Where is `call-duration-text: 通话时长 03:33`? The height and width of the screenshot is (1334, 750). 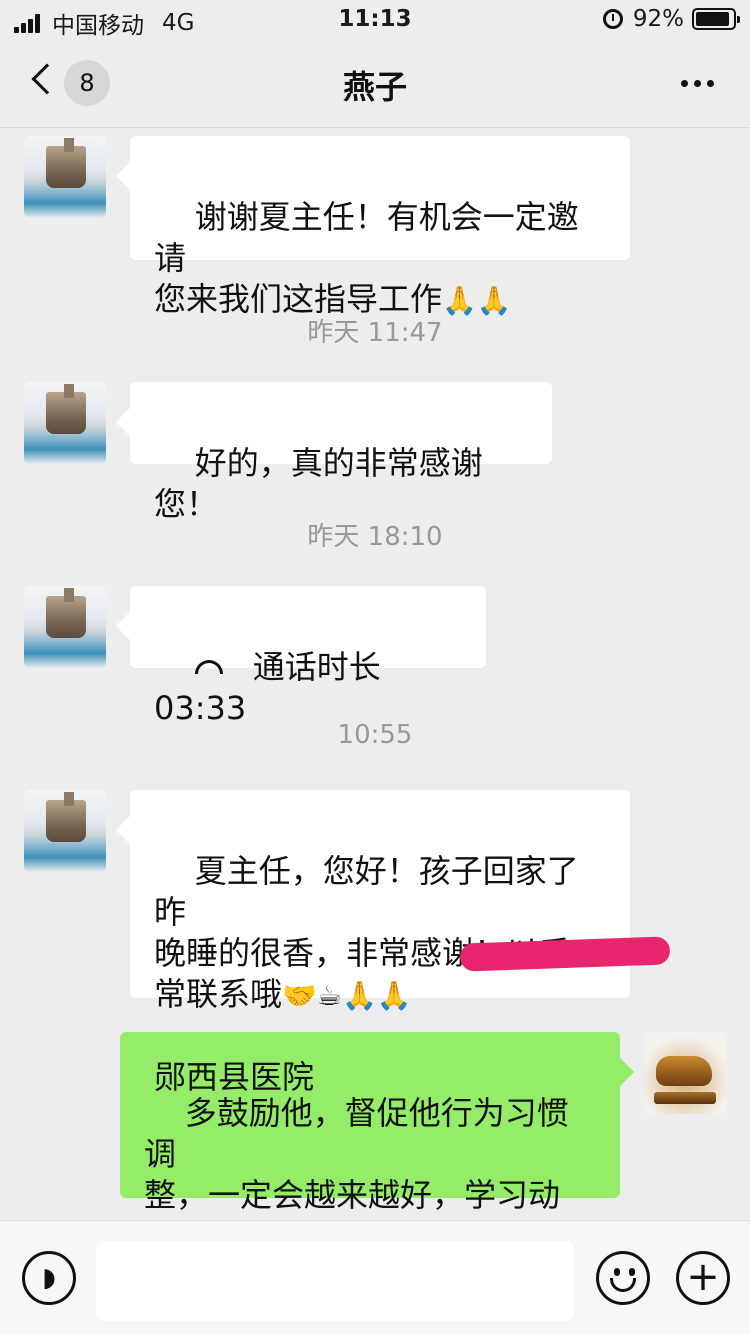 call-duration-text: 通话时长 03:33 is located at coordinates (272, 687).